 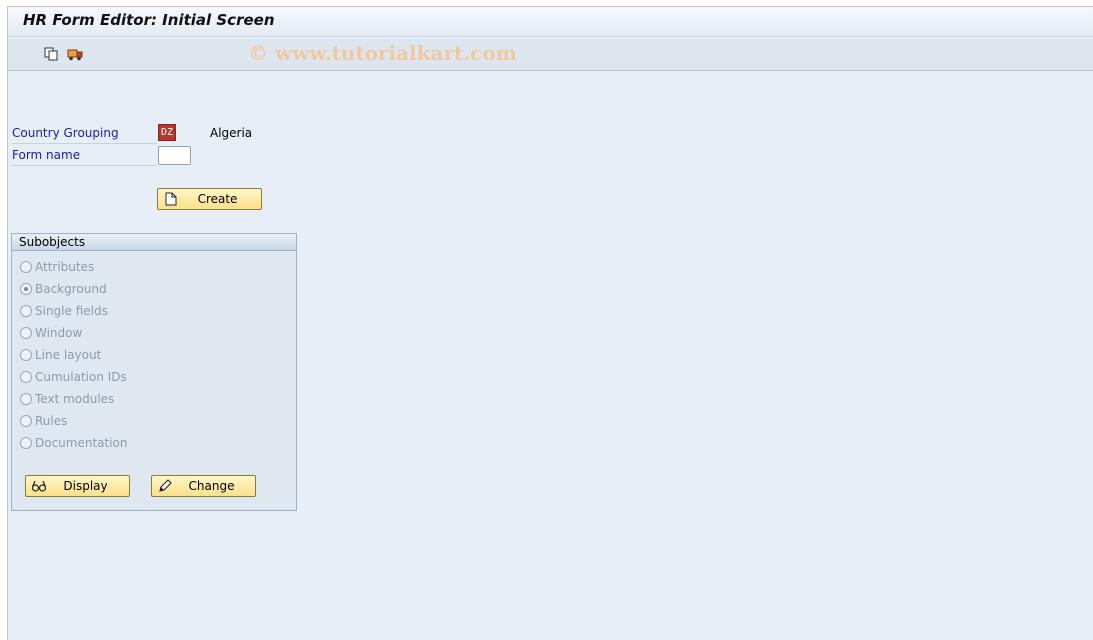 What do you see at coordinates (550, 54) in the screenshot?
I see `application-toolbar: © www.tutorialkart.com` at bounding box center [550, 54].